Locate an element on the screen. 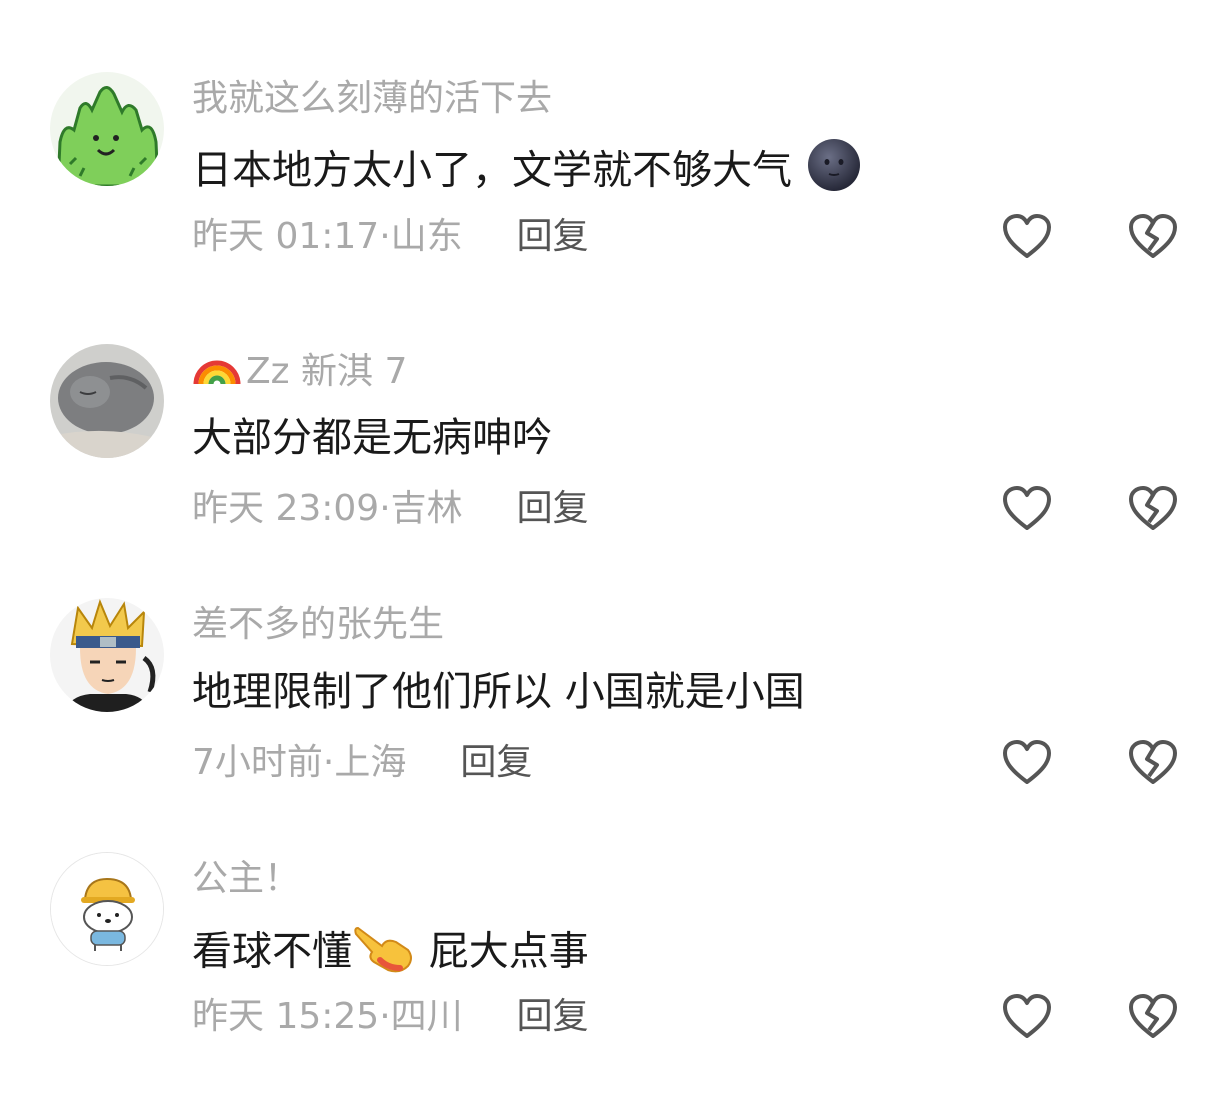 The width and height of the screenshot is (1231, 1102). comment-text: 看球不懂 屁大点事 is located at coordinates (390, 946).